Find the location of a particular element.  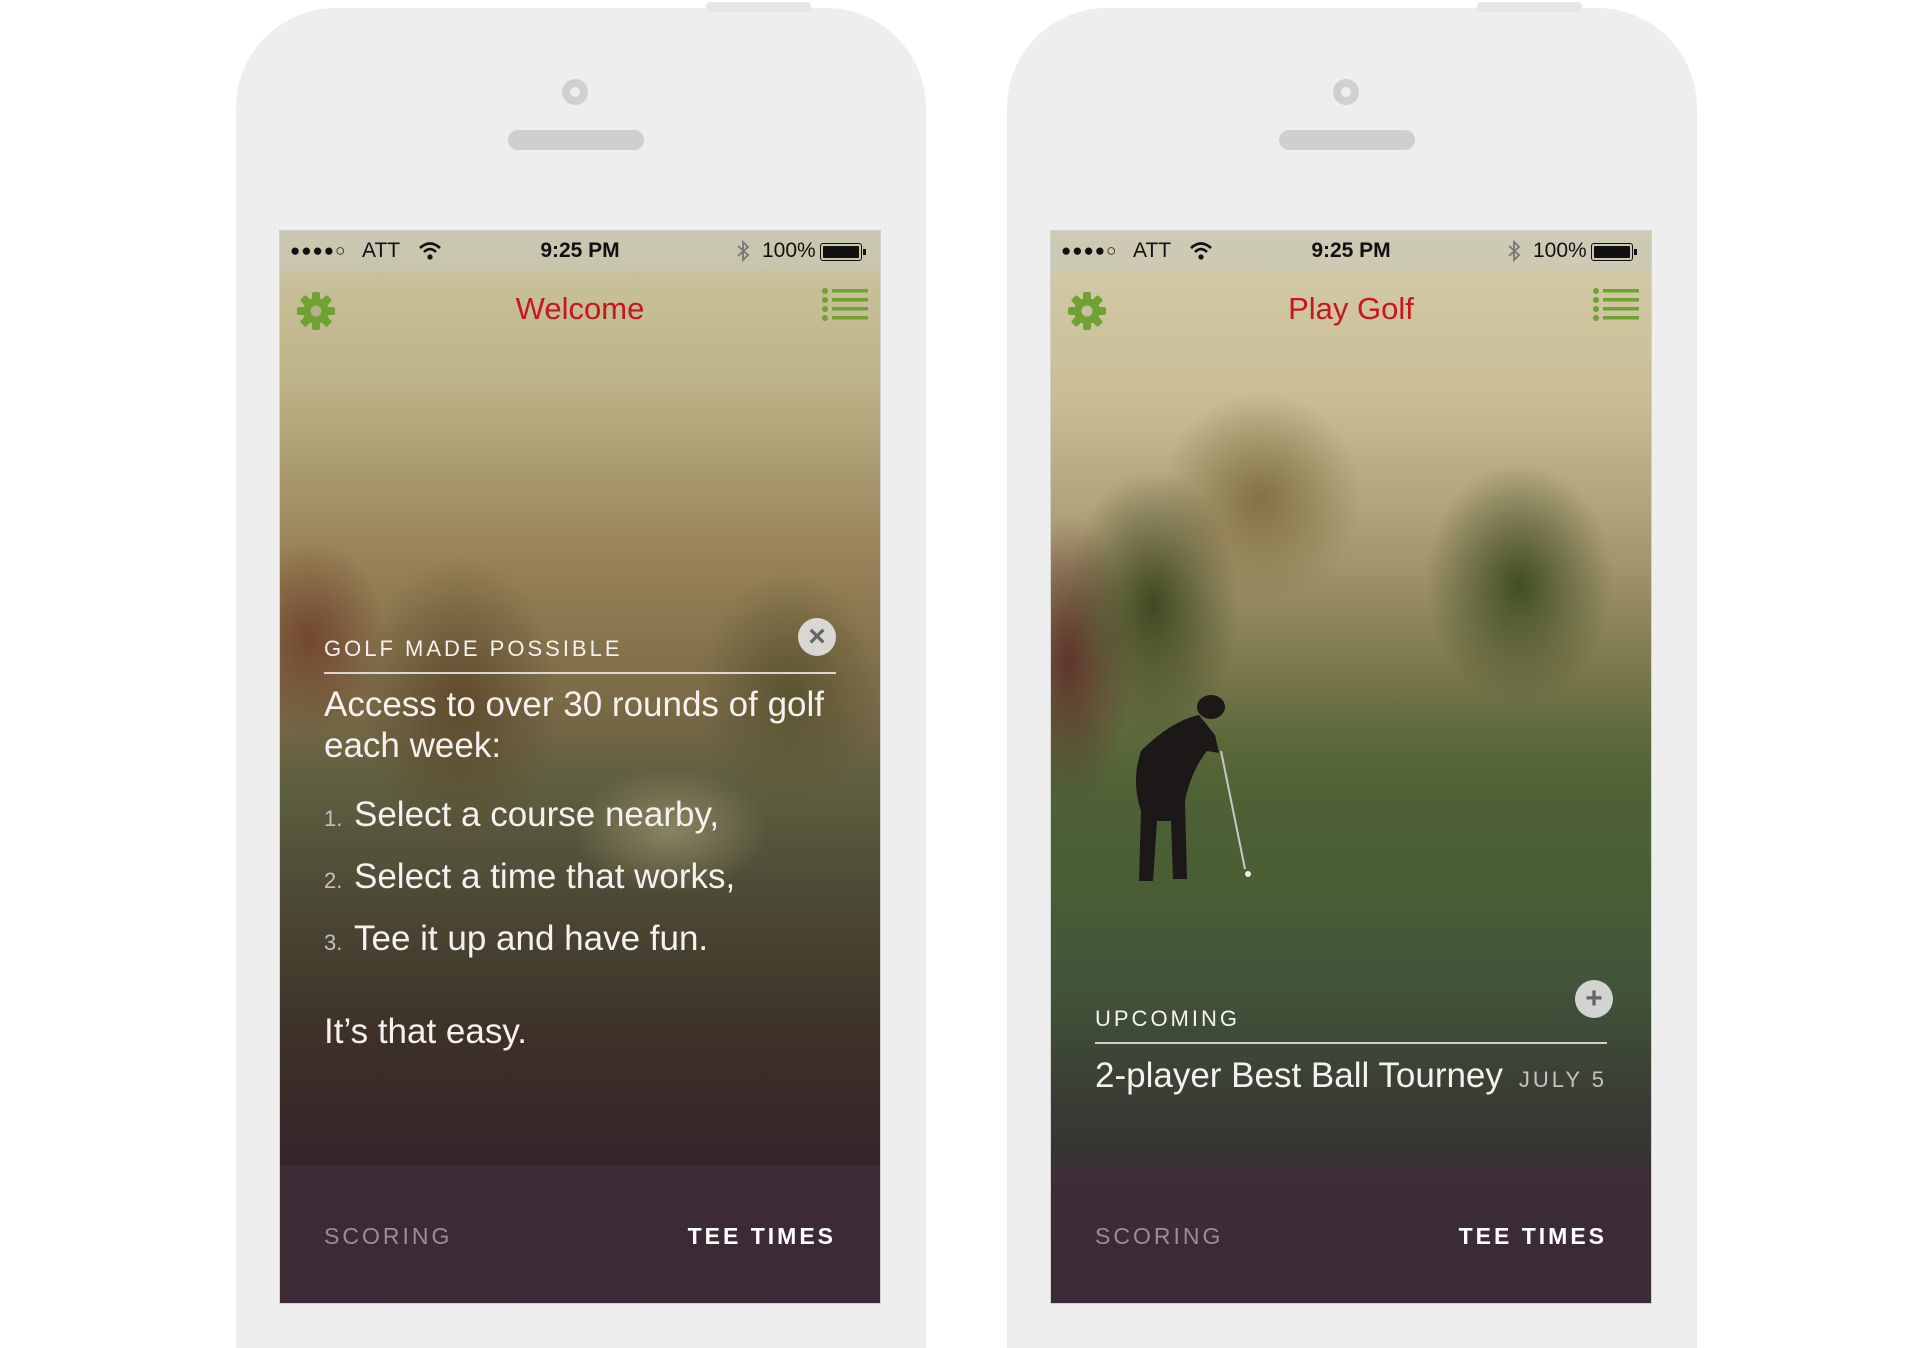

card-eyebrow: GOLF MADE POSSIBLE is located at coordinates (580, 655).